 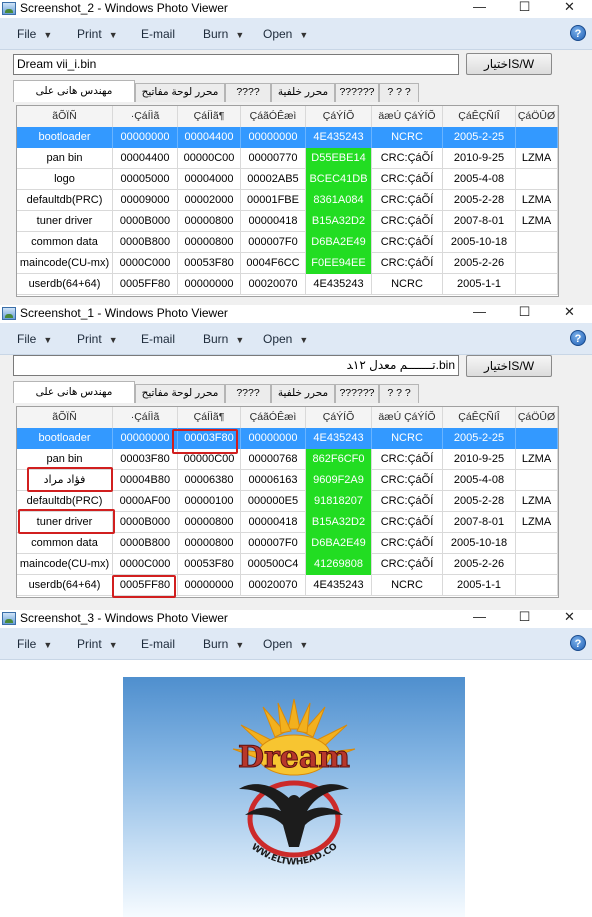 I want to click on file-path-field: bin.تـــــــم معدل ١٢ﺪ, so click(x=236, y=365).